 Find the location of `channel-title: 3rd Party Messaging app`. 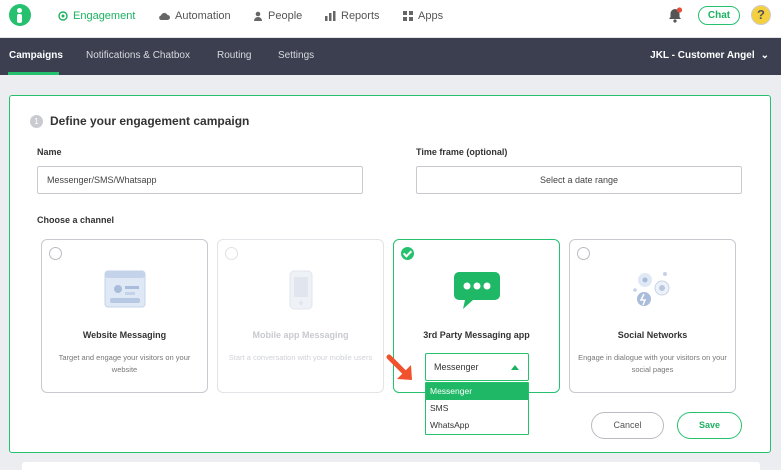

channel-title: 3rd Party Messaging app is located at coordinates (476, 335).